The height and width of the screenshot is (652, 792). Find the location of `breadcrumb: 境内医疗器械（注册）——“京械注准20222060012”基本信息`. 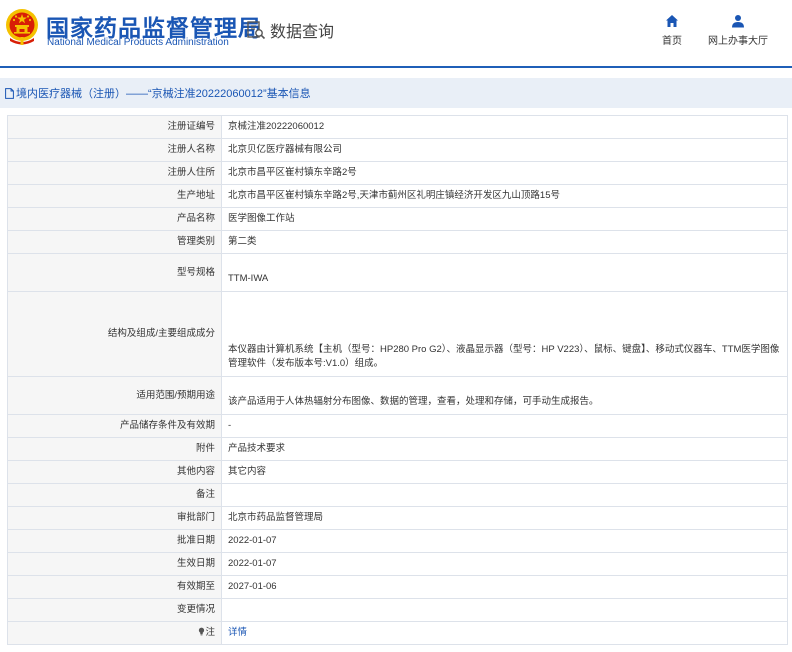

breadcrumb: 境内医疗器械（注册）——“京械注准20222060012”基本信息 is located at coordinates (396, 93).